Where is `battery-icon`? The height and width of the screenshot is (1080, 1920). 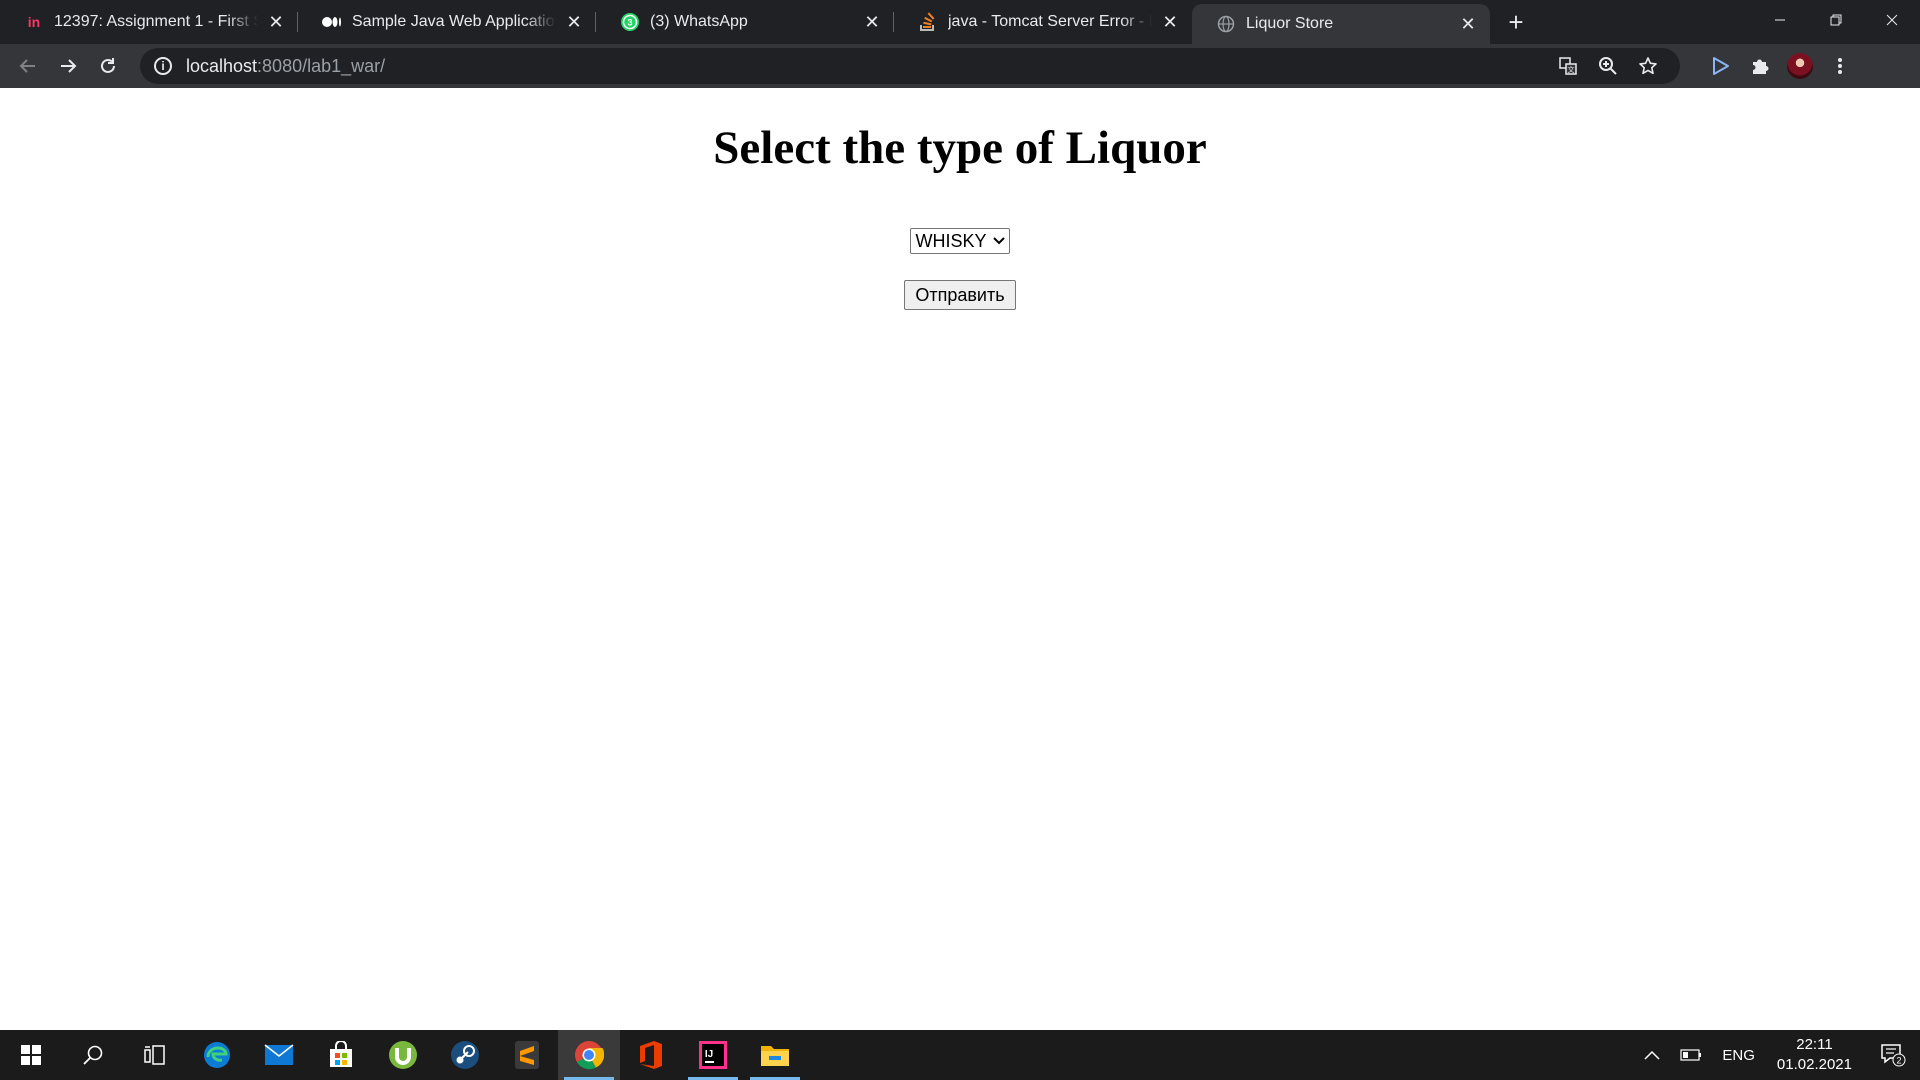
battery-icon is located at coordinates (1691, 1055).